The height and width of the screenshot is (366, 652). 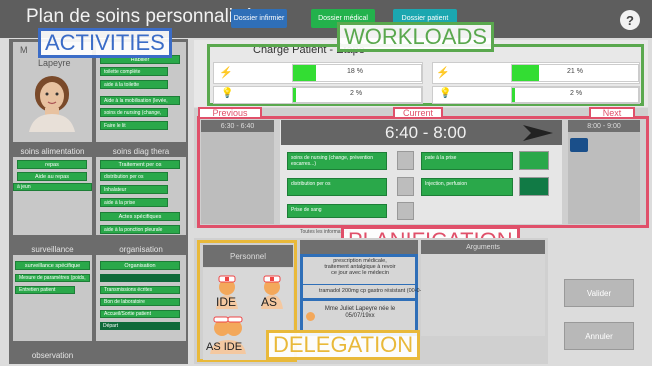 I want to click on message-text: Mme Juliet Lapeyre née le 05/07/19xx, so click(x=360, y=312).